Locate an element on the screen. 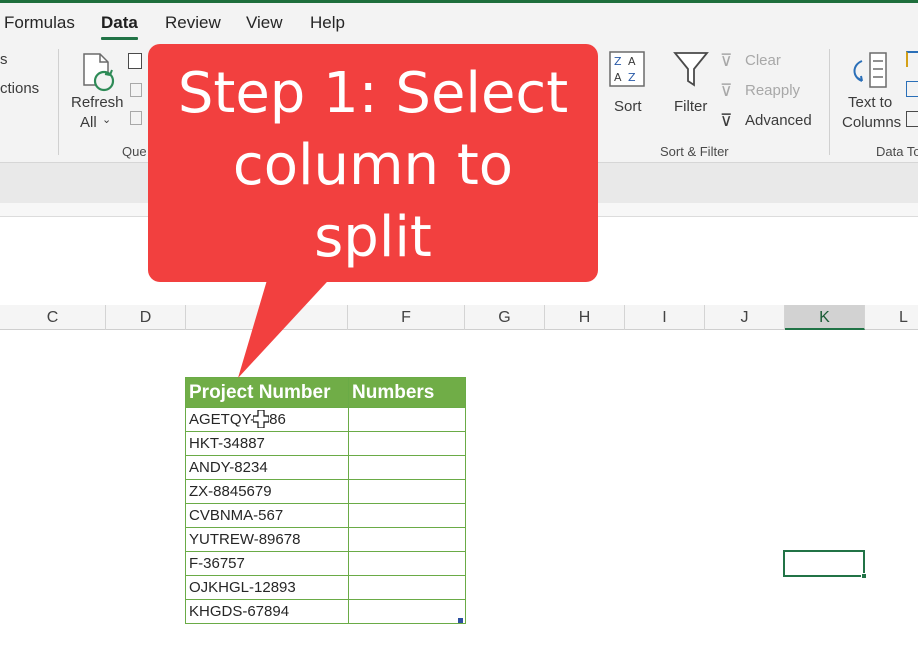 This screenshot has height=658, width=918. table-row: OJKHGL-12893 is located at coordinates (325, 587).